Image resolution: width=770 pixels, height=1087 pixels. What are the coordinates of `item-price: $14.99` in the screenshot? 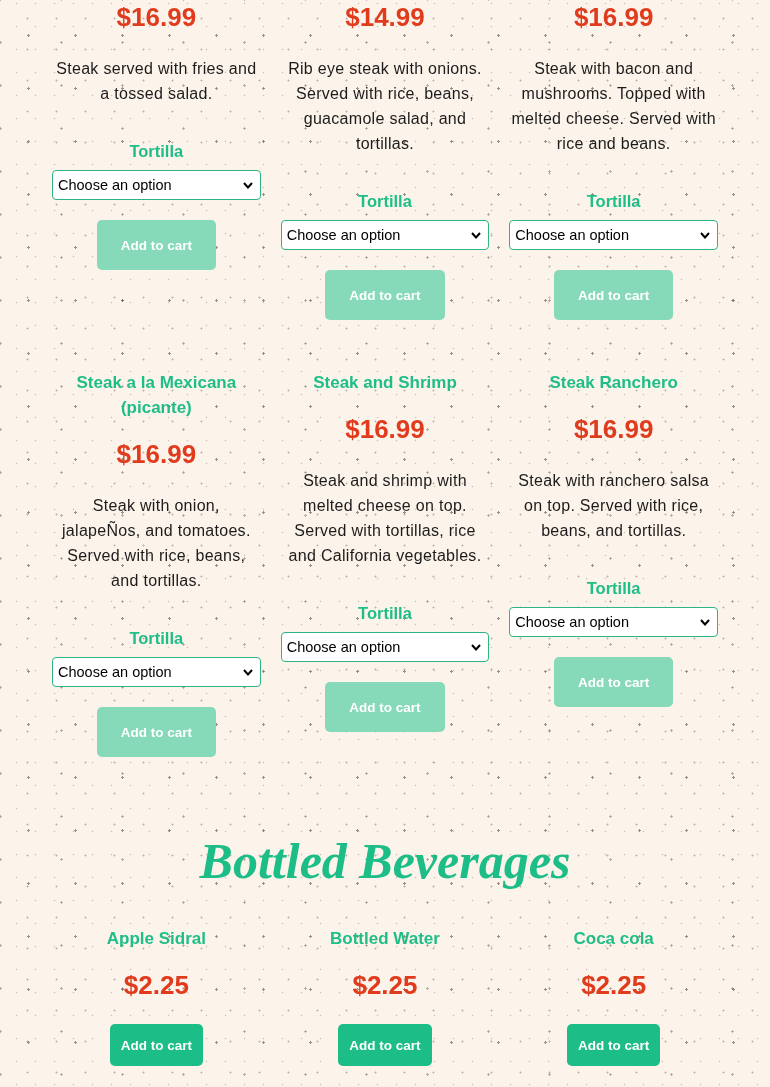 It's located at (385, 17).